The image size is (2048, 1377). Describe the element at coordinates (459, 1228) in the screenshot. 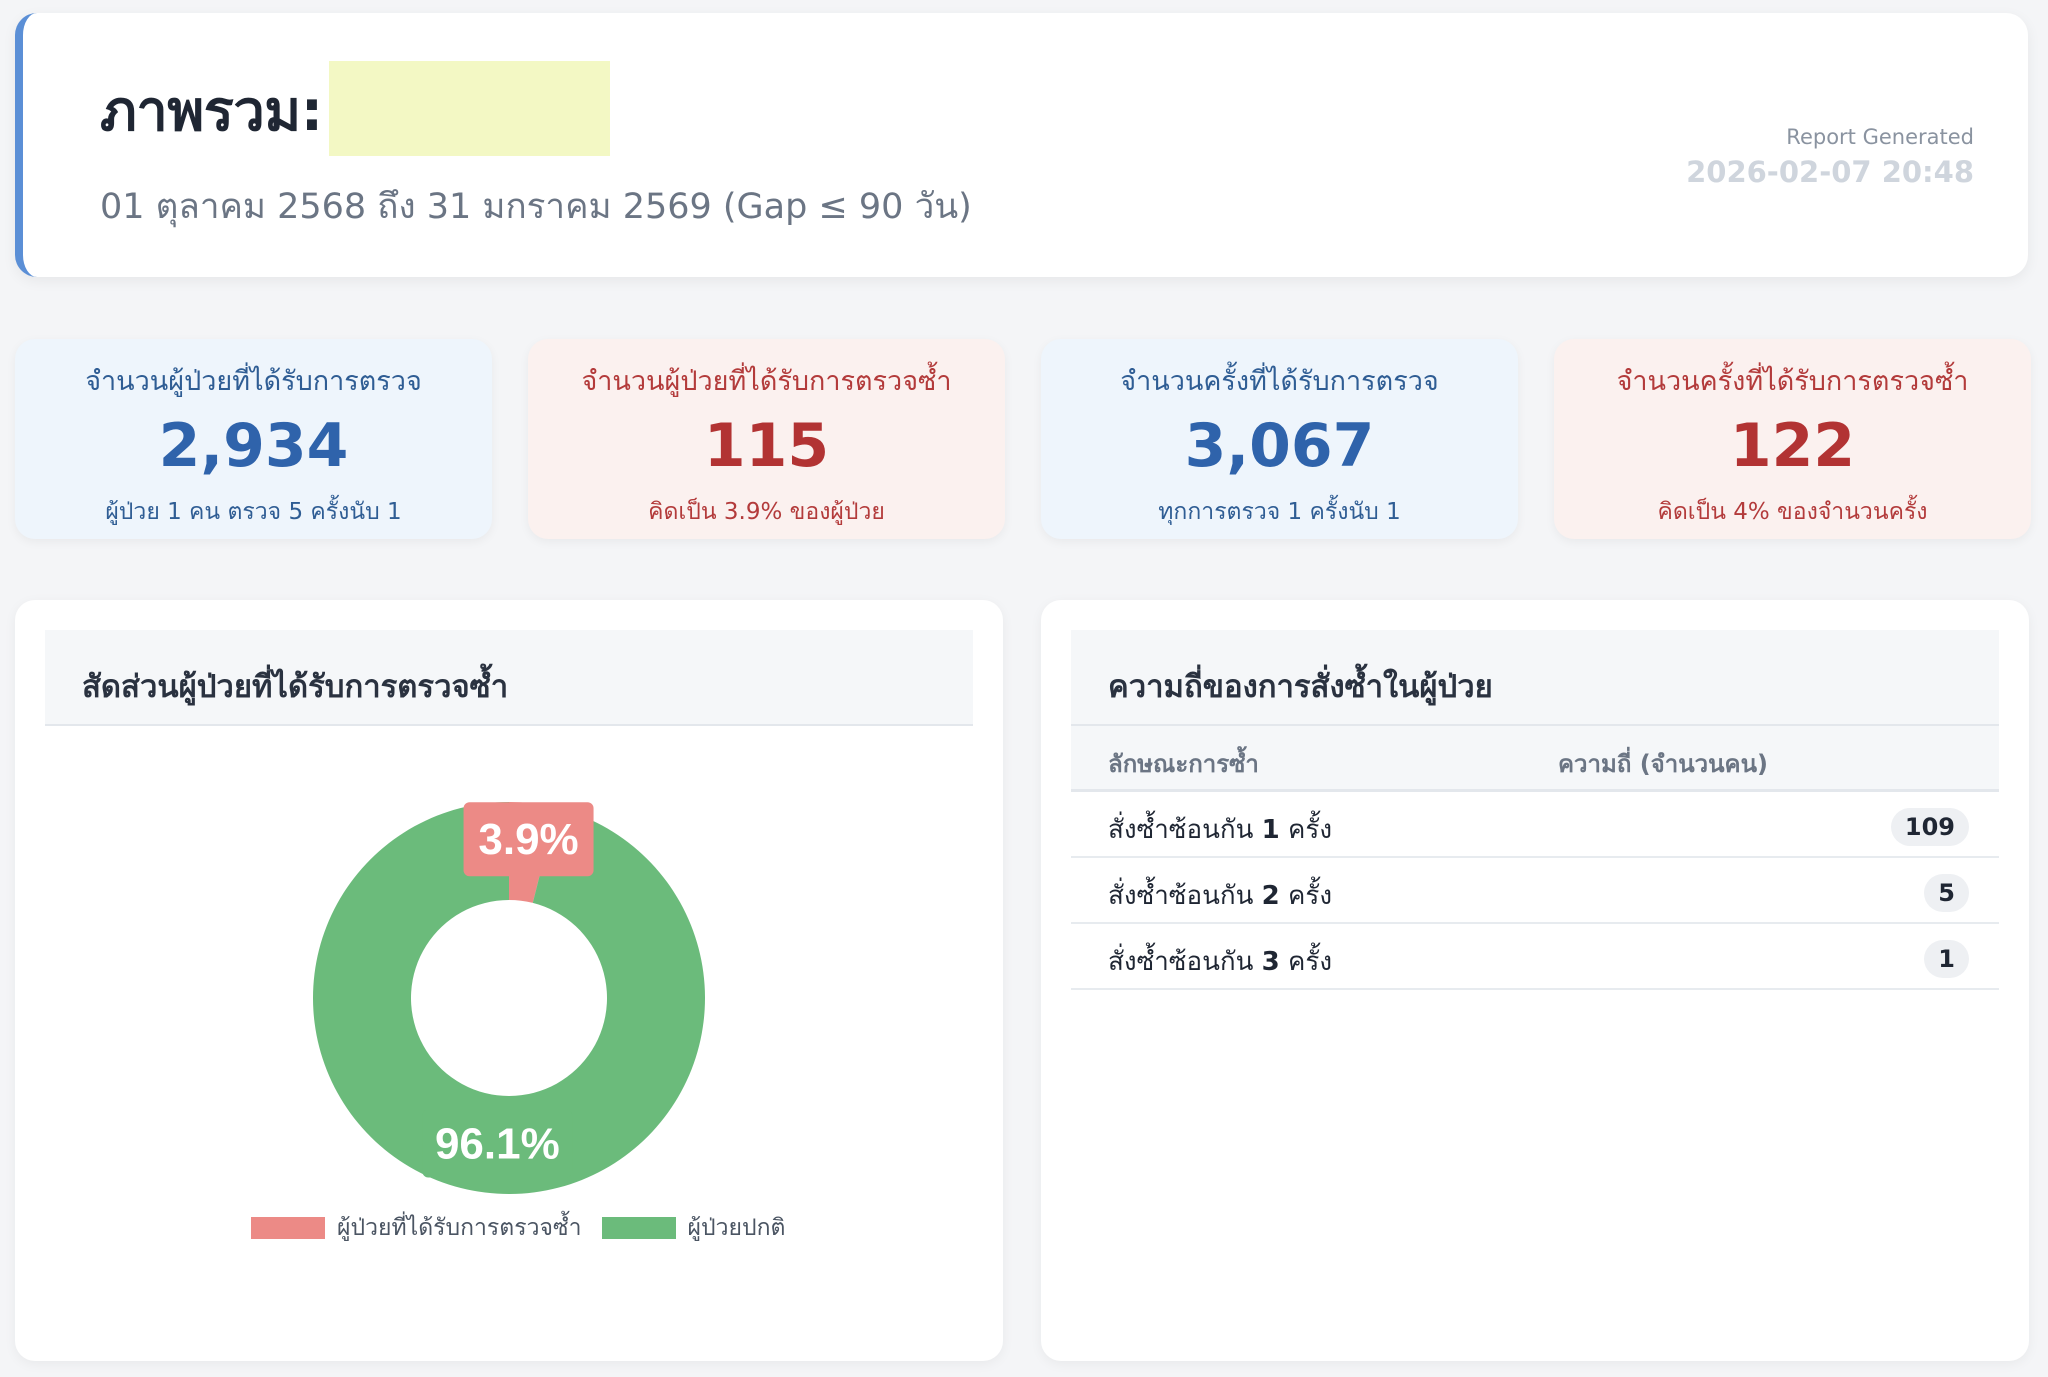

I see `legend-label-repeat: ผู้ป่วยที่ได้รับการตรวจซ้ำ` at that location.